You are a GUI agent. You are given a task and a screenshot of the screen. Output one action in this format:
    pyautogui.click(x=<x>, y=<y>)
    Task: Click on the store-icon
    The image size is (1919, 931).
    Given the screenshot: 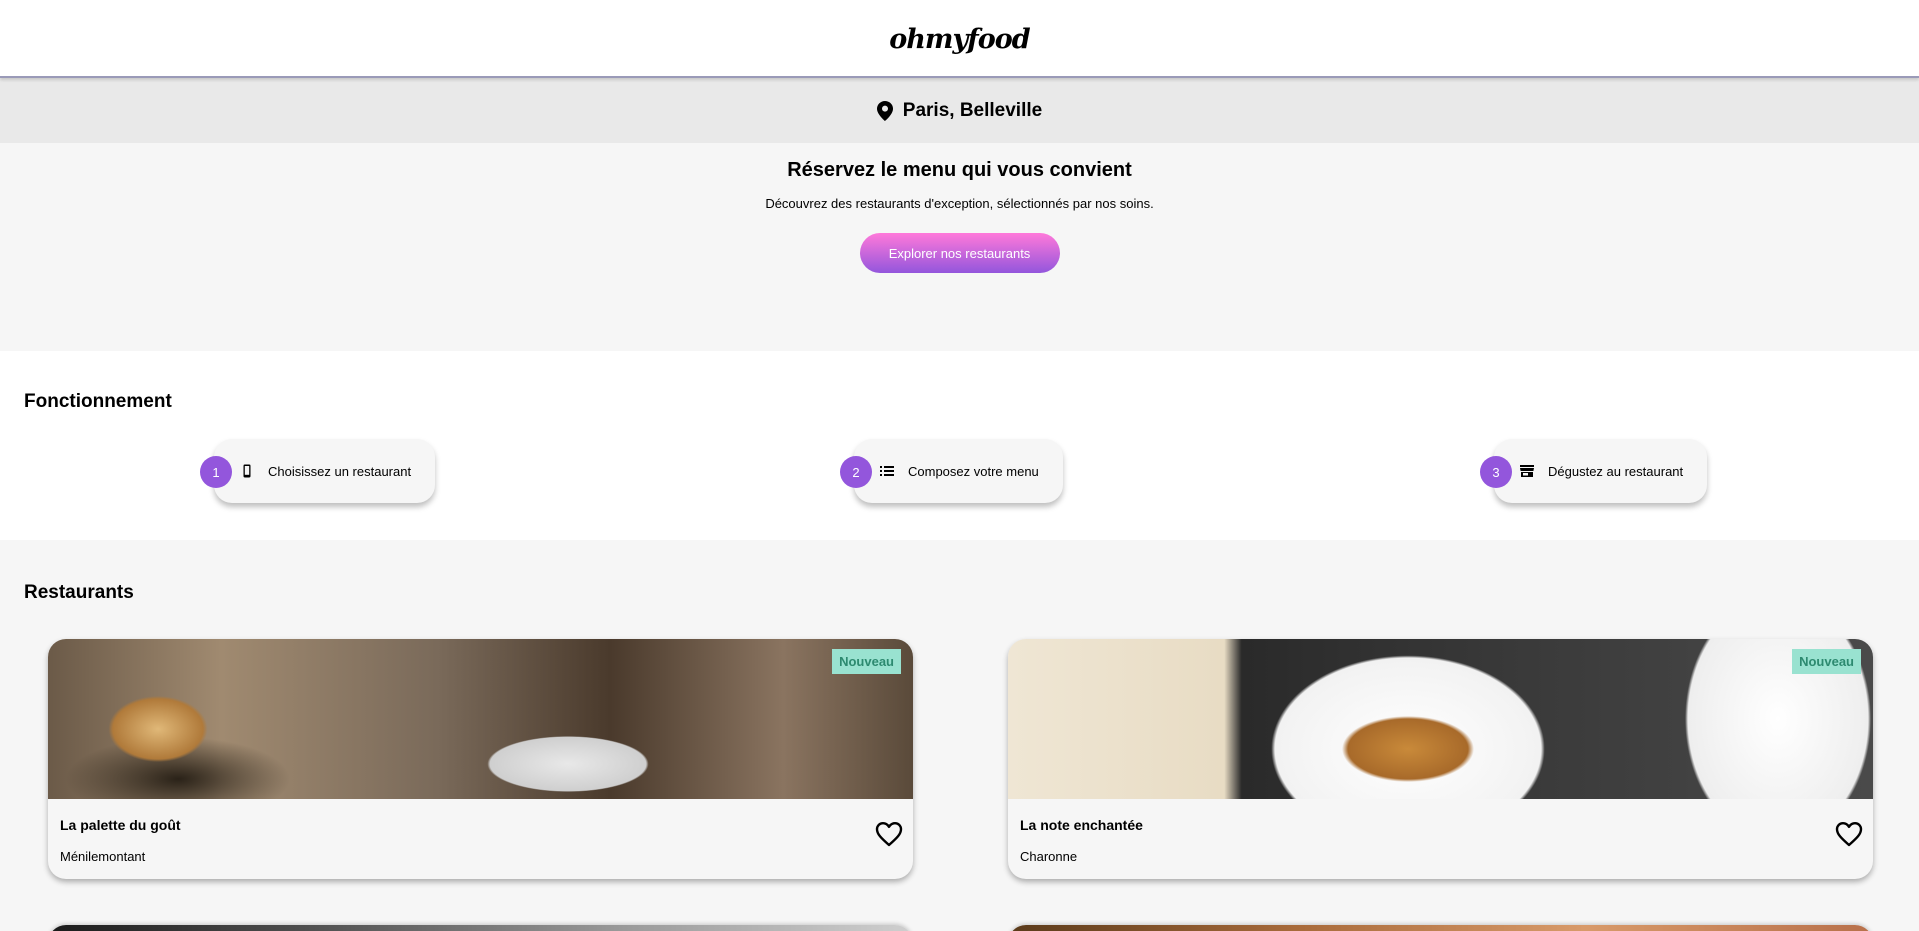 What is the action you would take?
    pyautogui.click(x=1527, y=471)
    